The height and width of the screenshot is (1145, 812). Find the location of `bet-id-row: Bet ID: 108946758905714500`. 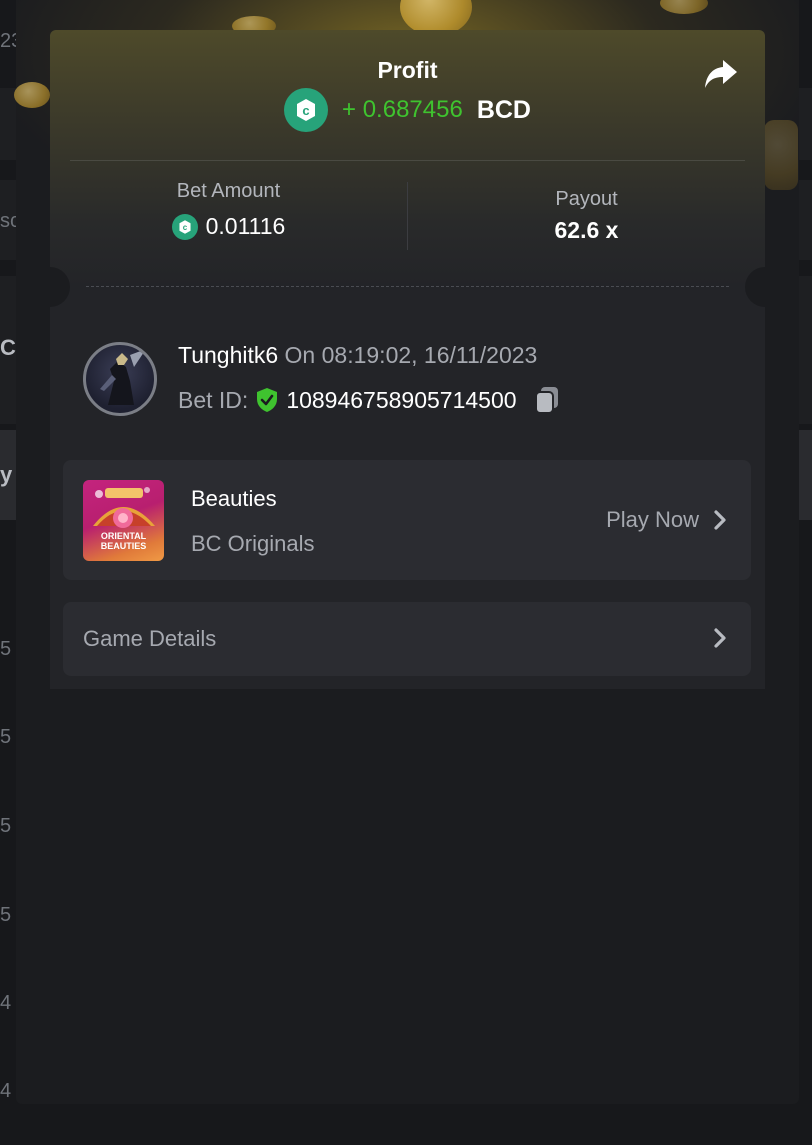

bet-id-row: Bet ID: 108946758905714500 is located at coordinates (369, 400).